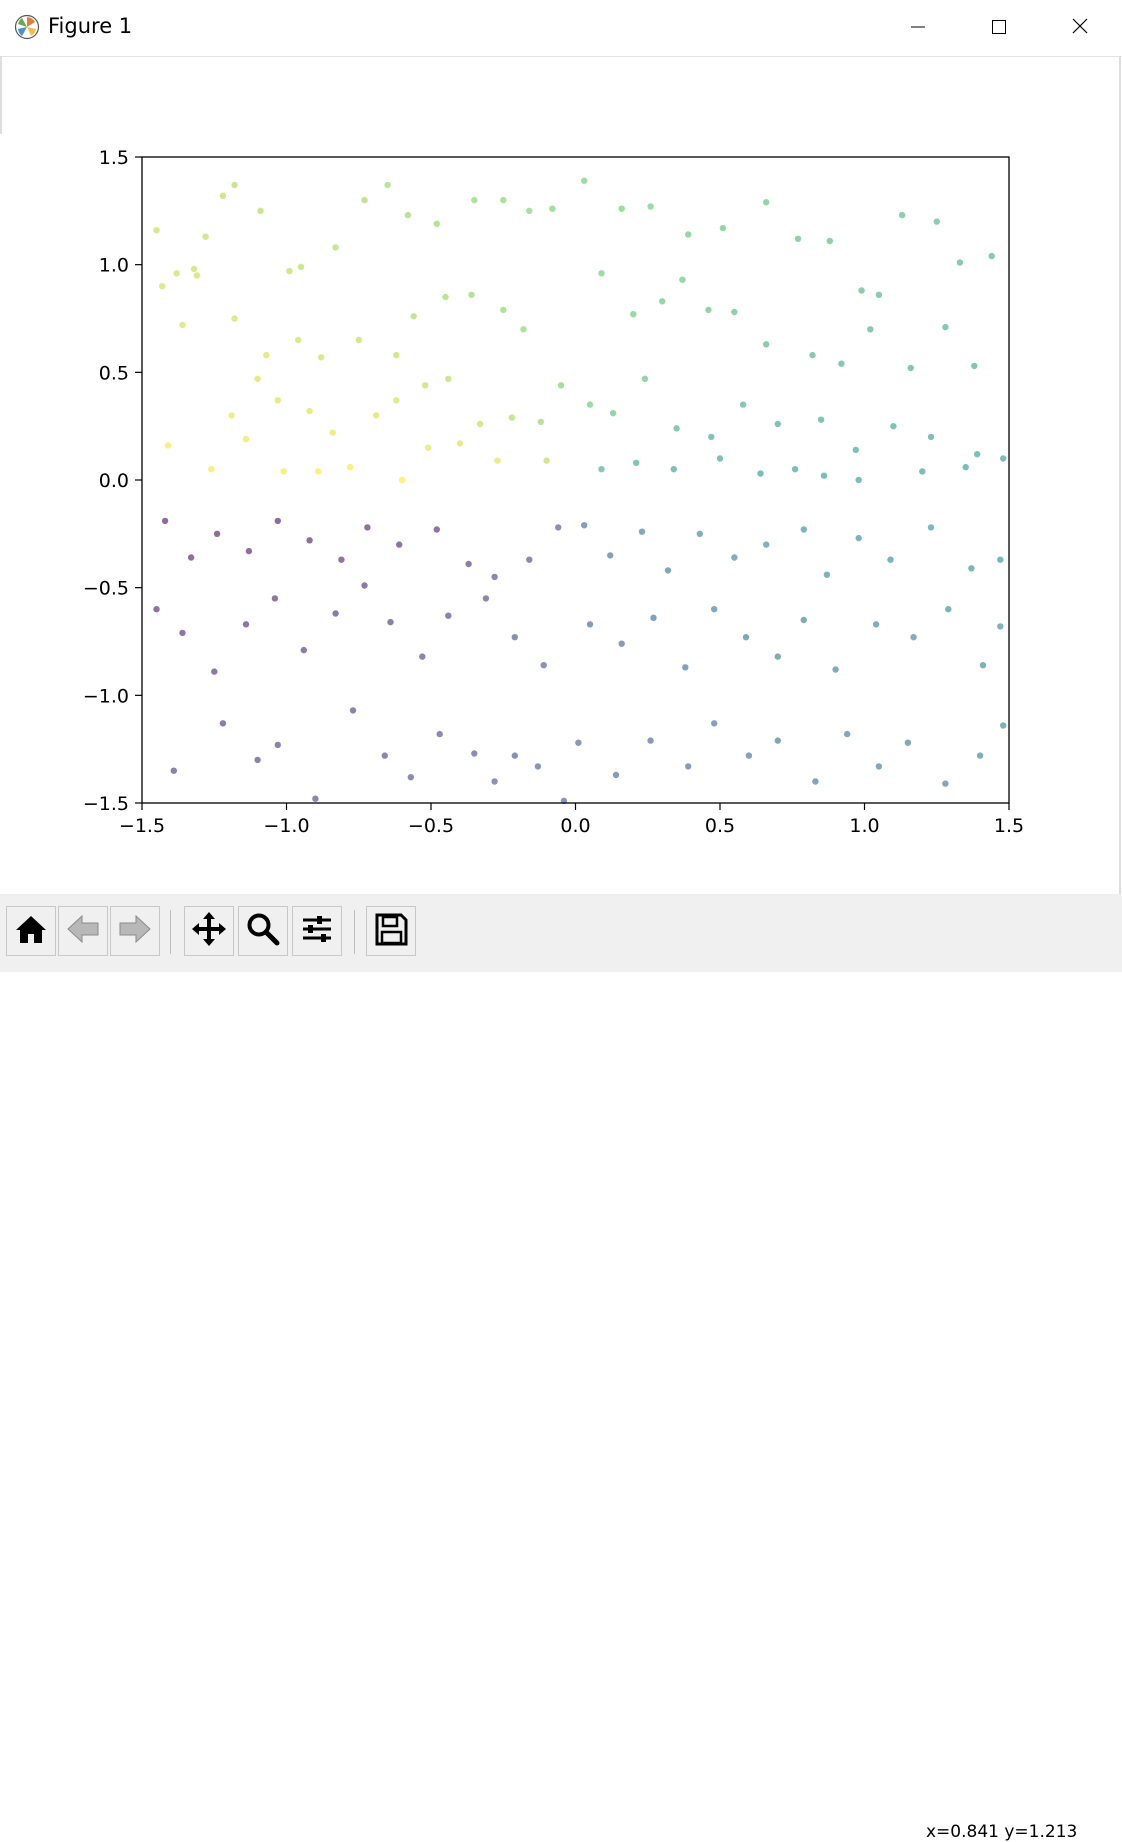 This screenshot has width=1122, height=1842. I want to click on y-tick-label: 0.0, so click(114, 481).